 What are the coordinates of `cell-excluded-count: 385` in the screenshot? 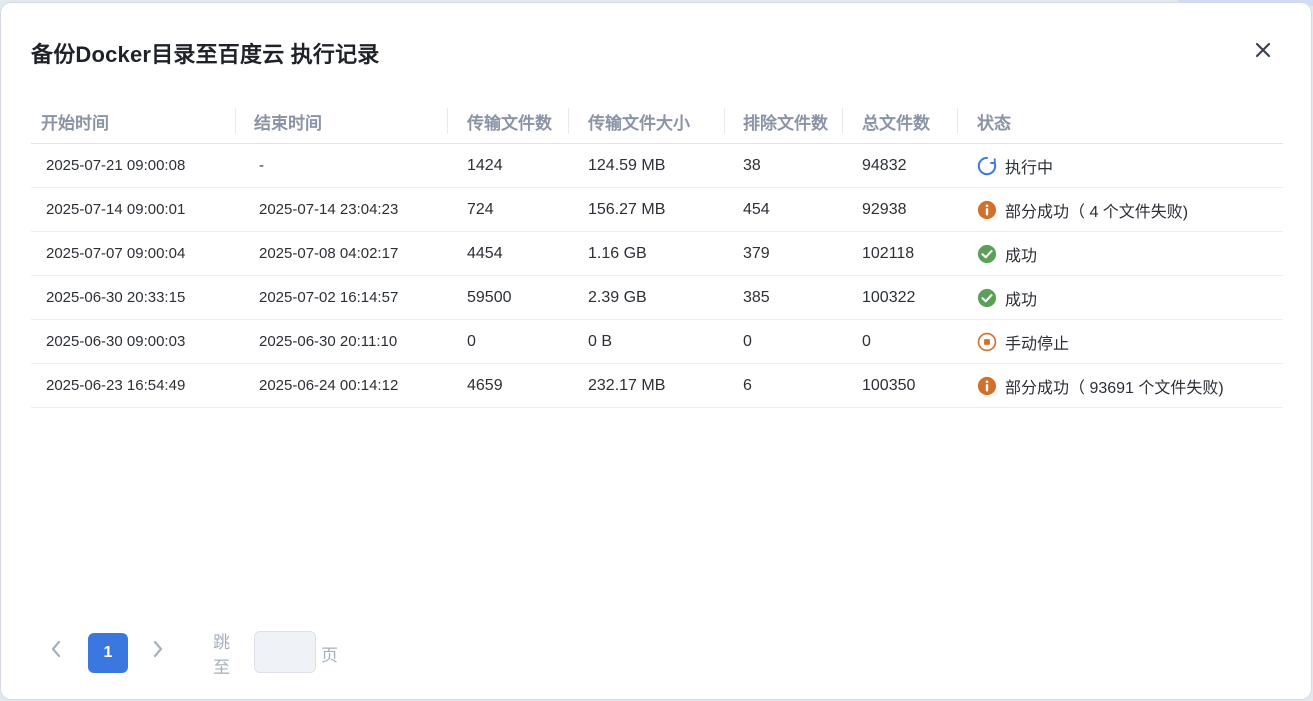 It's located at (756, 297).